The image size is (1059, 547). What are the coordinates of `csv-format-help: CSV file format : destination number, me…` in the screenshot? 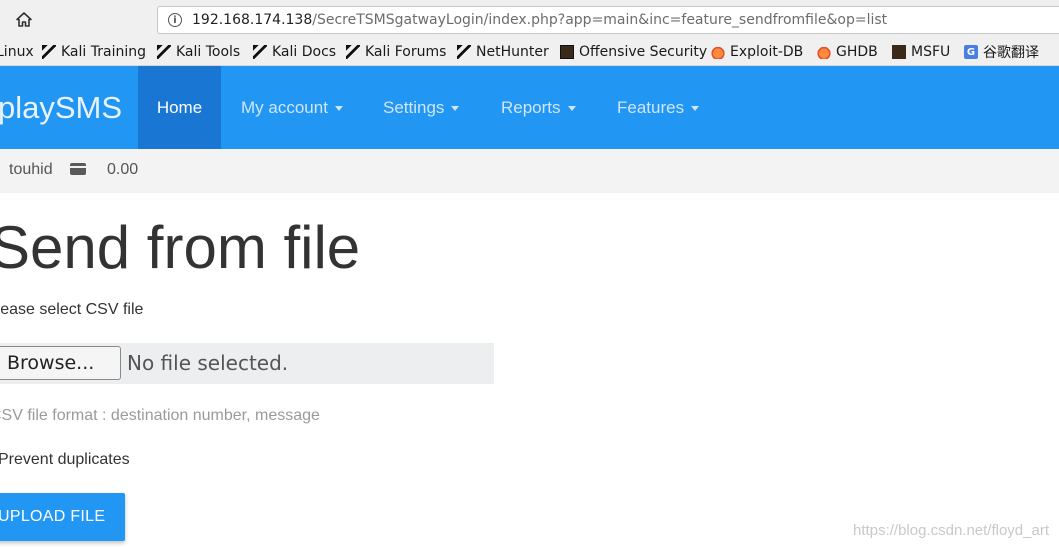 It's located at (160, 415).